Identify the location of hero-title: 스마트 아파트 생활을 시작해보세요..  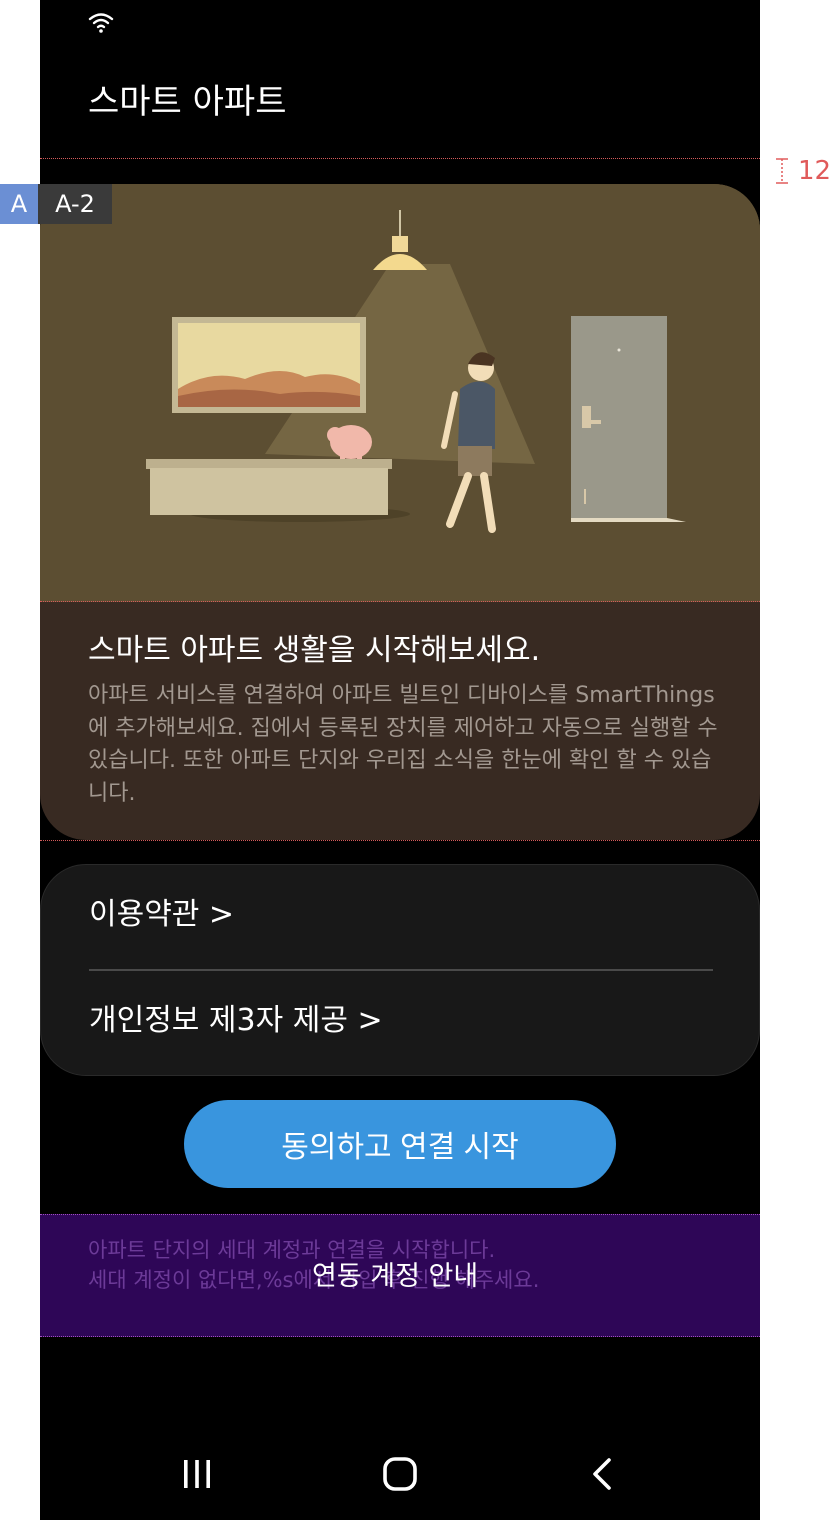
(314, 650).